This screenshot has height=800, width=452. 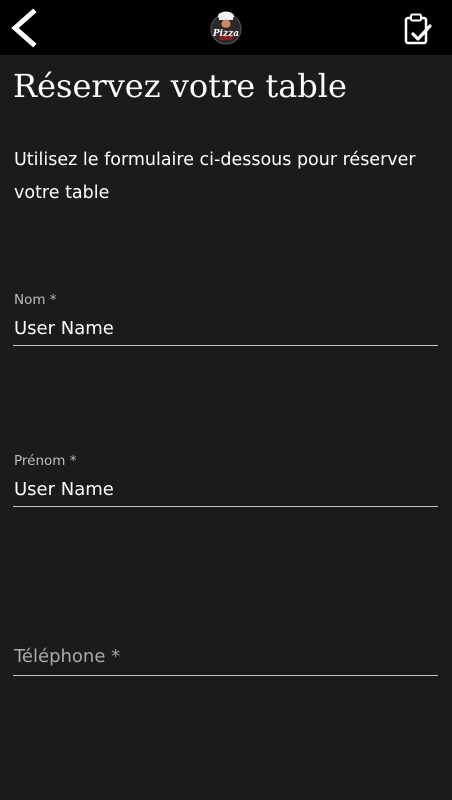 I want to click on app-header: Pizza, so click(x=226, y=27).